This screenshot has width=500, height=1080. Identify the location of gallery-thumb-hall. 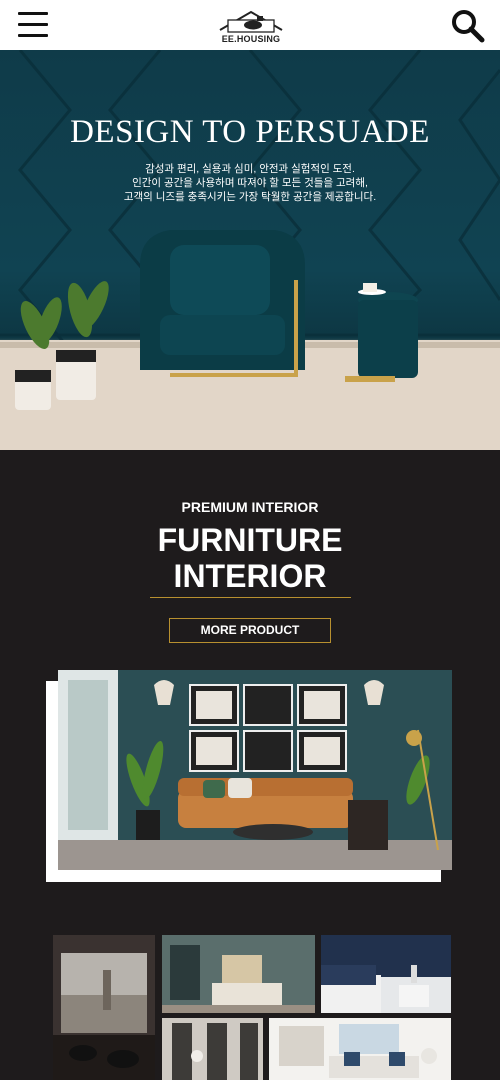
(212, 1049).